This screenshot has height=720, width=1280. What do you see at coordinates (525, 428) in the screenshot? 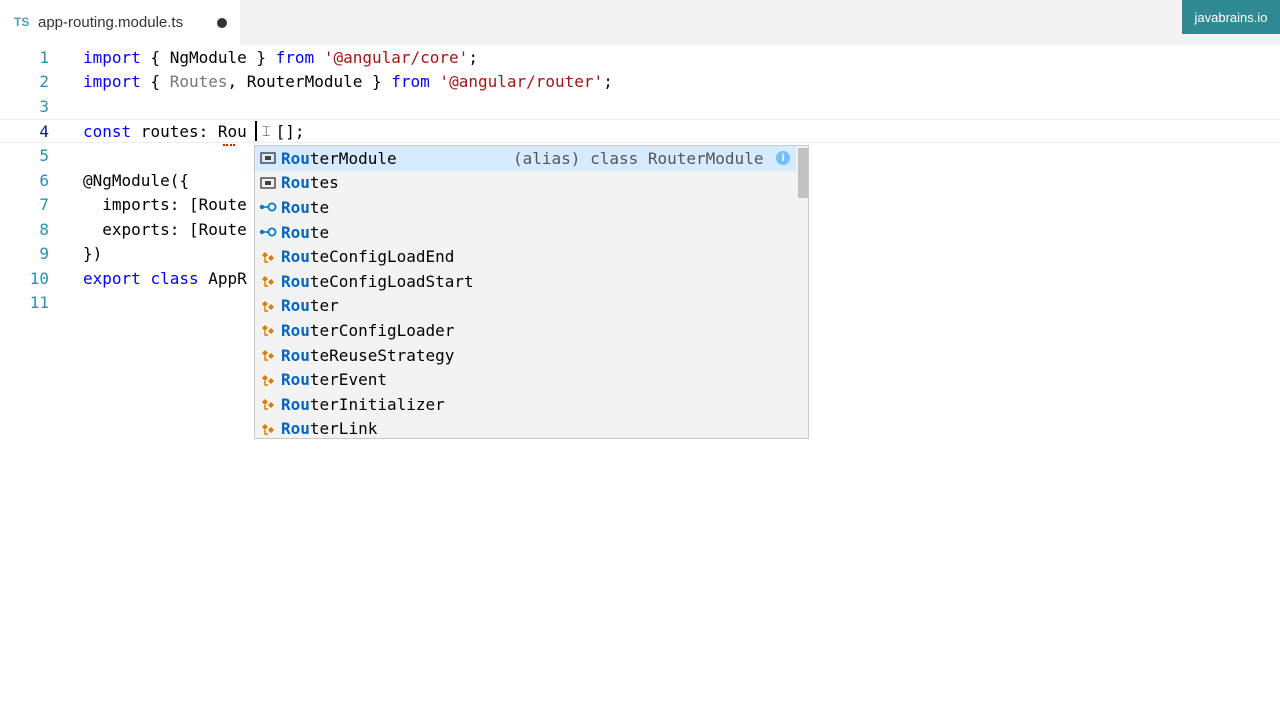
I see `suggestion-item: RouterLink` at bounding box center [525, 428].